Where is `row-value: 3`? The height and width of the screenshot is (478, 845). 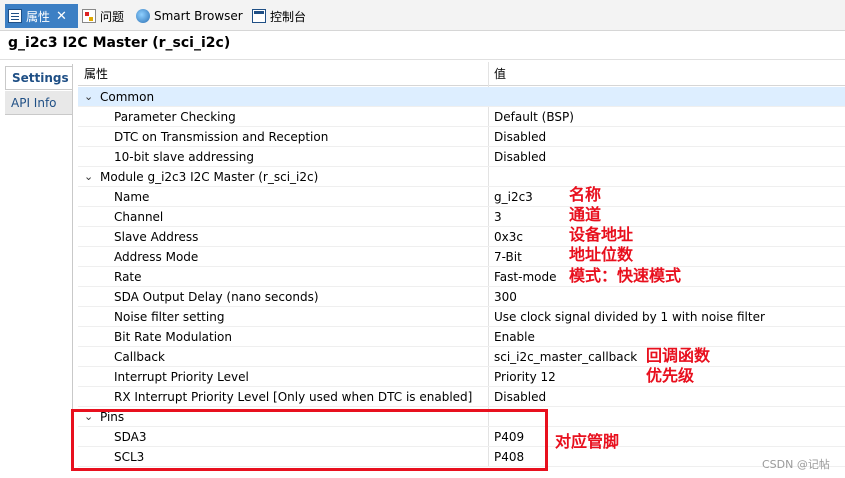
row-value: 3 is located at coordinates (498, 217).